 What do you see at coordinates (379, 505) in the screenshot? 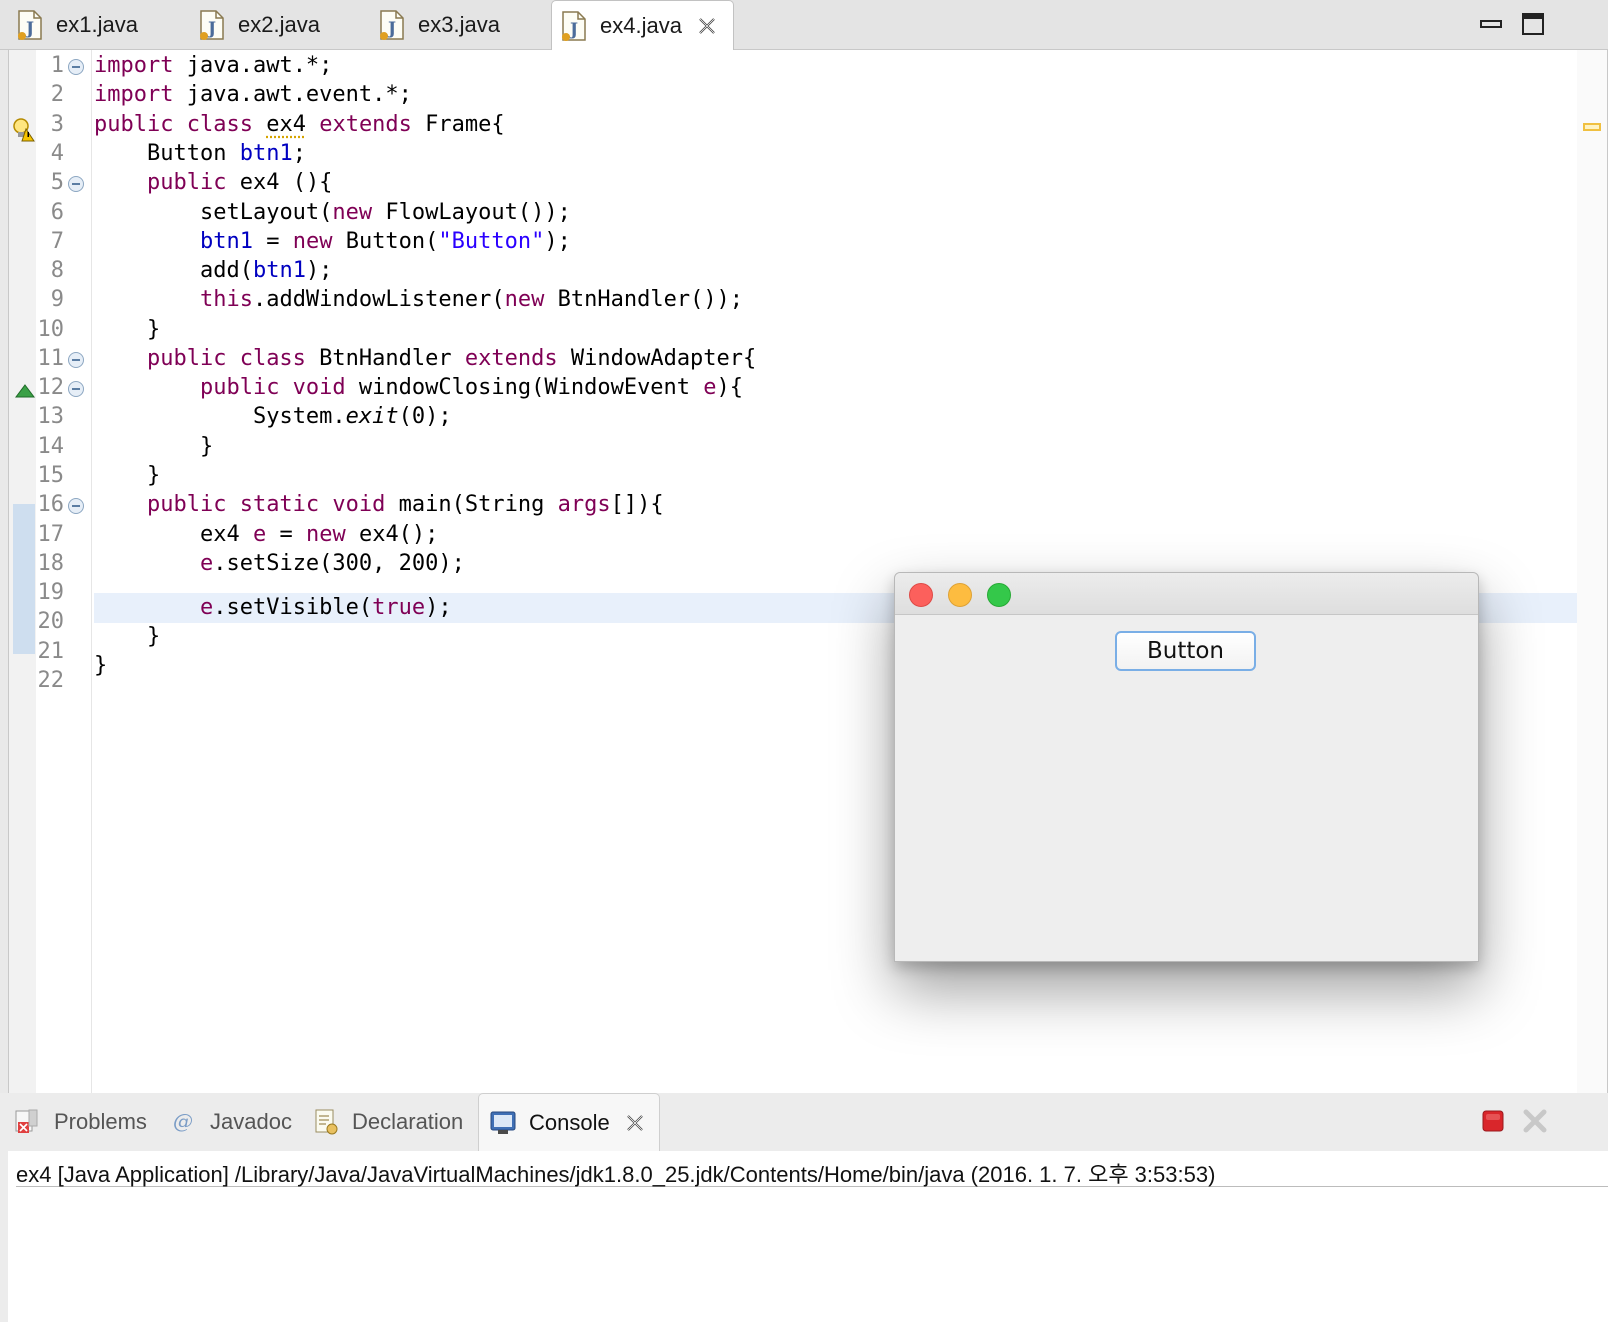
I see `code-line: public static void main(String args[]){` at bounding box center [379, 505].